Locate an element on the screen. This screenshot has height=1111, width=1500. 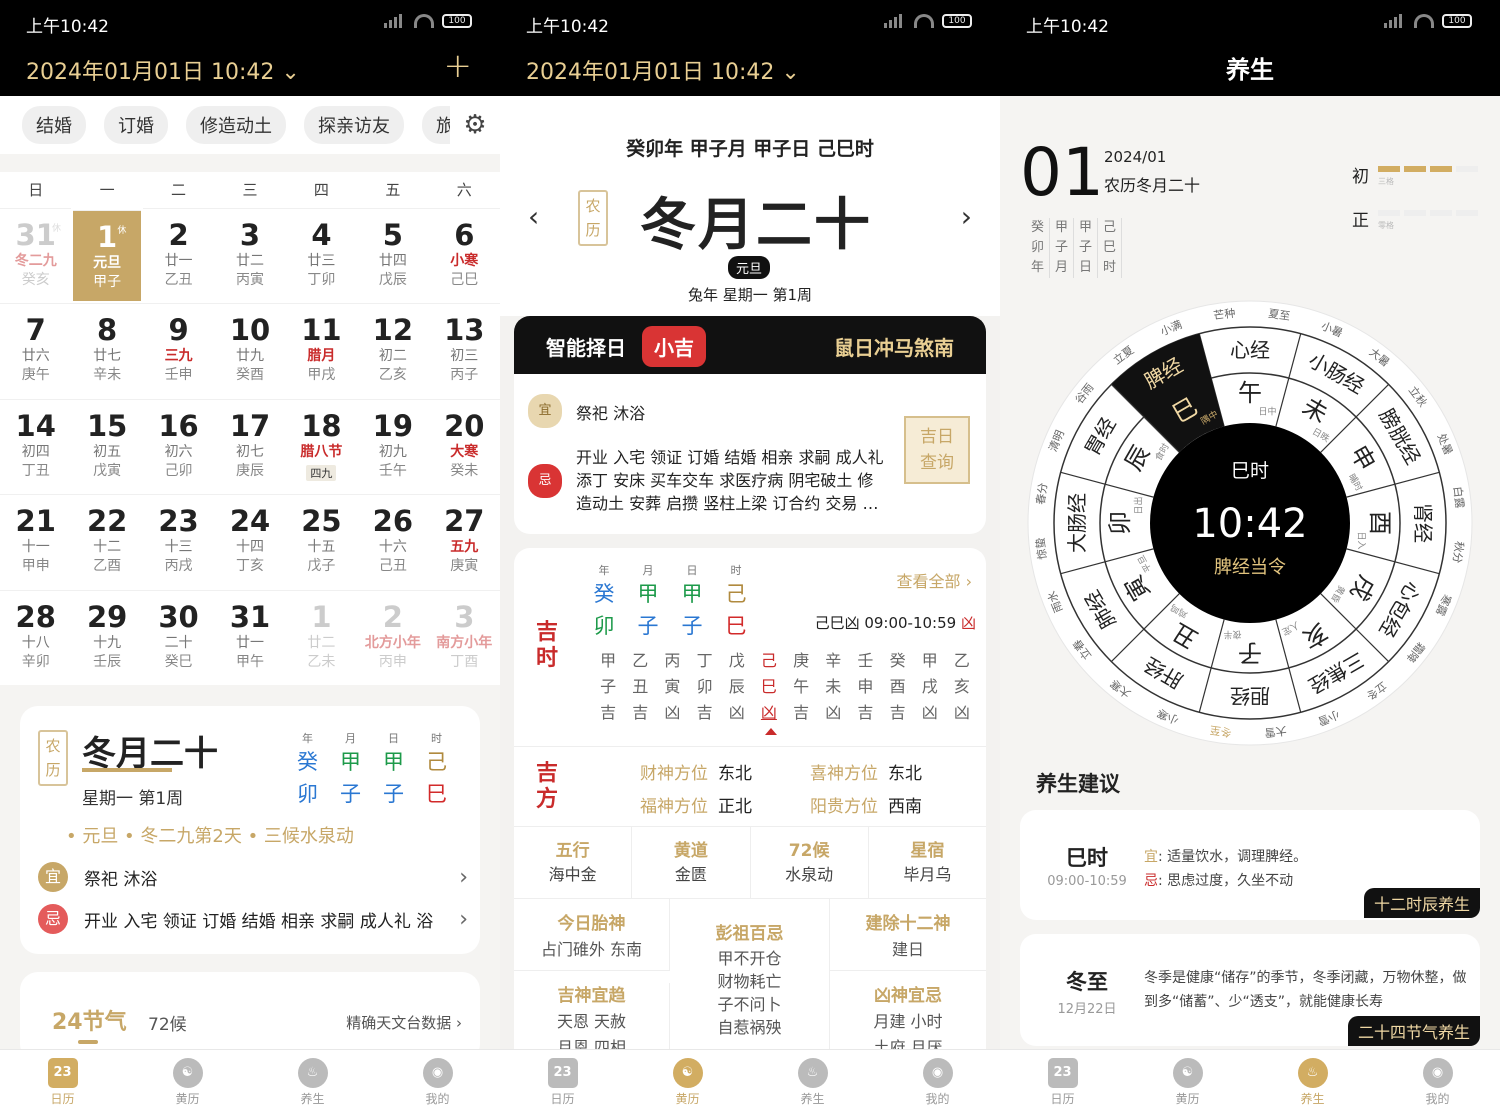
day-cell: 24 十四 丁亥 is located at coordinates (250, 541).